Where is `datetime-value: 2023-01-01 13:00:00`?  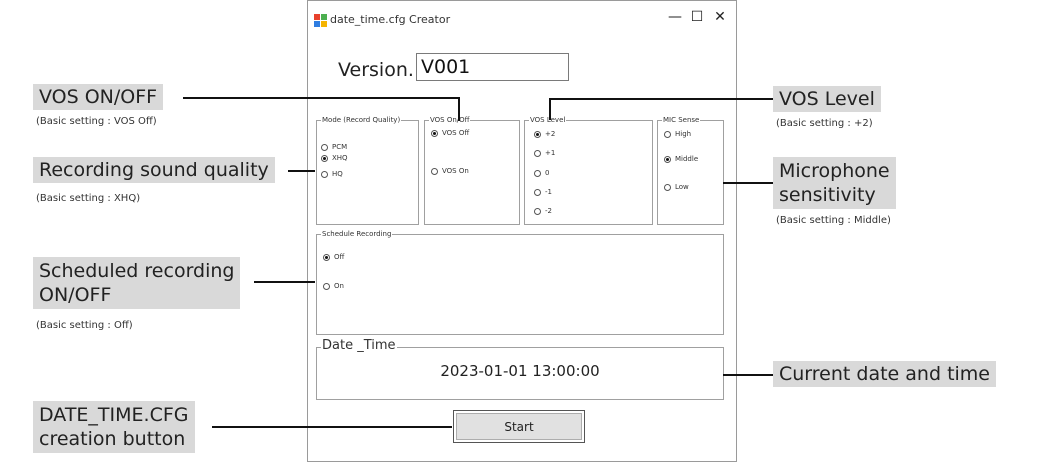
datetime-value: 2023-01-01 13:00:00 is located at coordinates (520, 371).